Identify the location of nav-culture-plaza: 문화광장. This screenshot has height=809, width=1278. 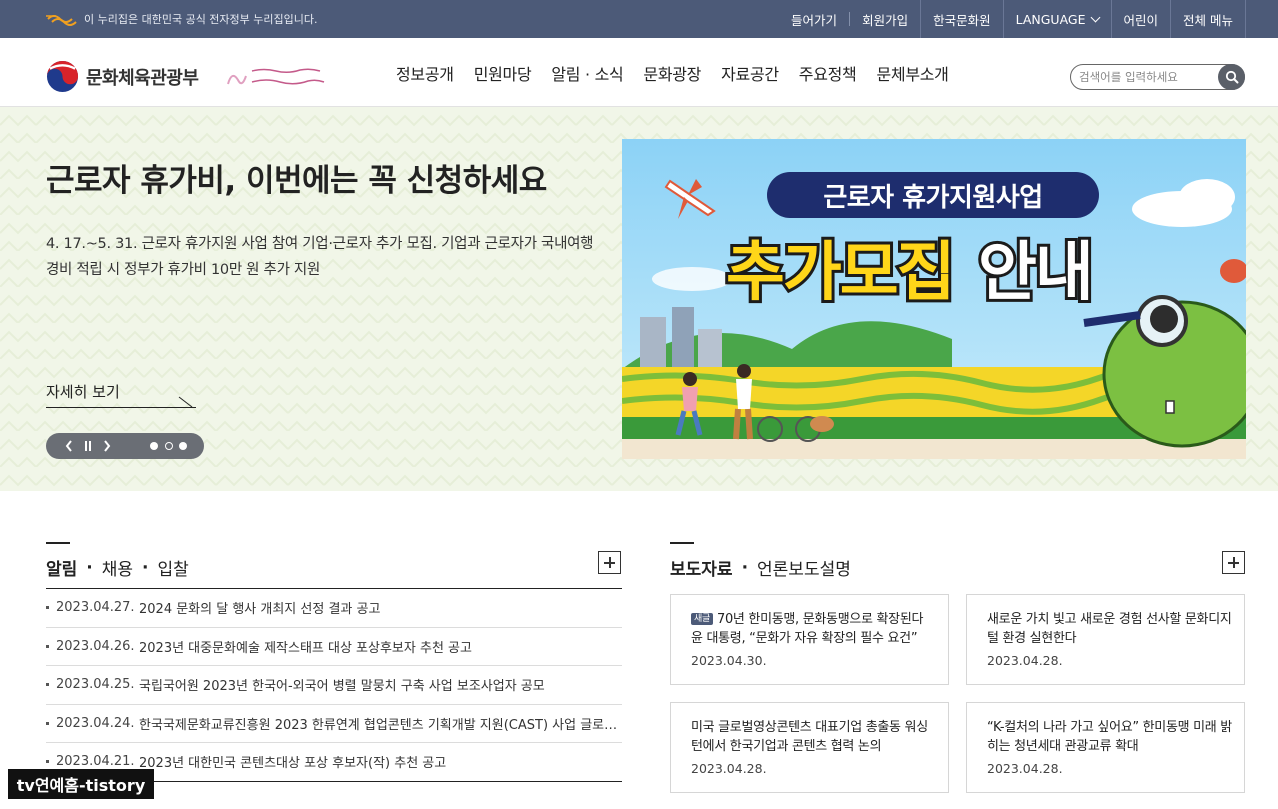
(672, 73).